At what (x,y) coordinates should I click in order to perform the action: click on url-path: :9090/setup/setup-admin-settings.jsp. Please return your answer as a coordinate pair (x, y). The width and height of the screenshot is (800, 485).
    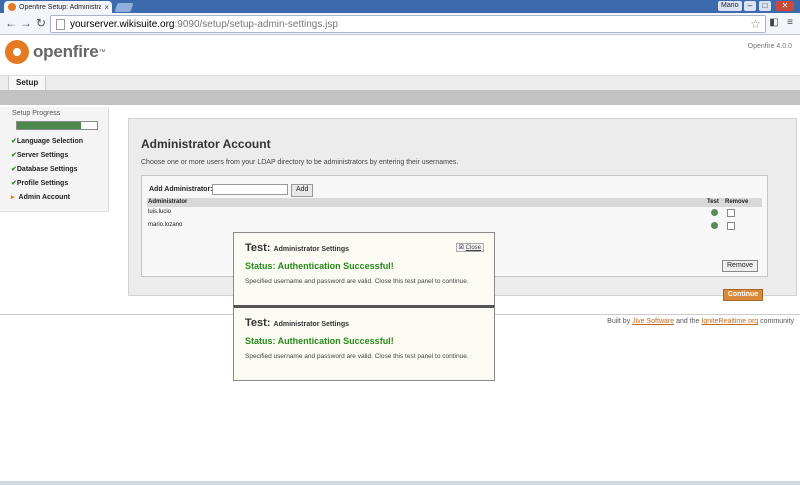
    Looking at the image, I should click on (256, 24).